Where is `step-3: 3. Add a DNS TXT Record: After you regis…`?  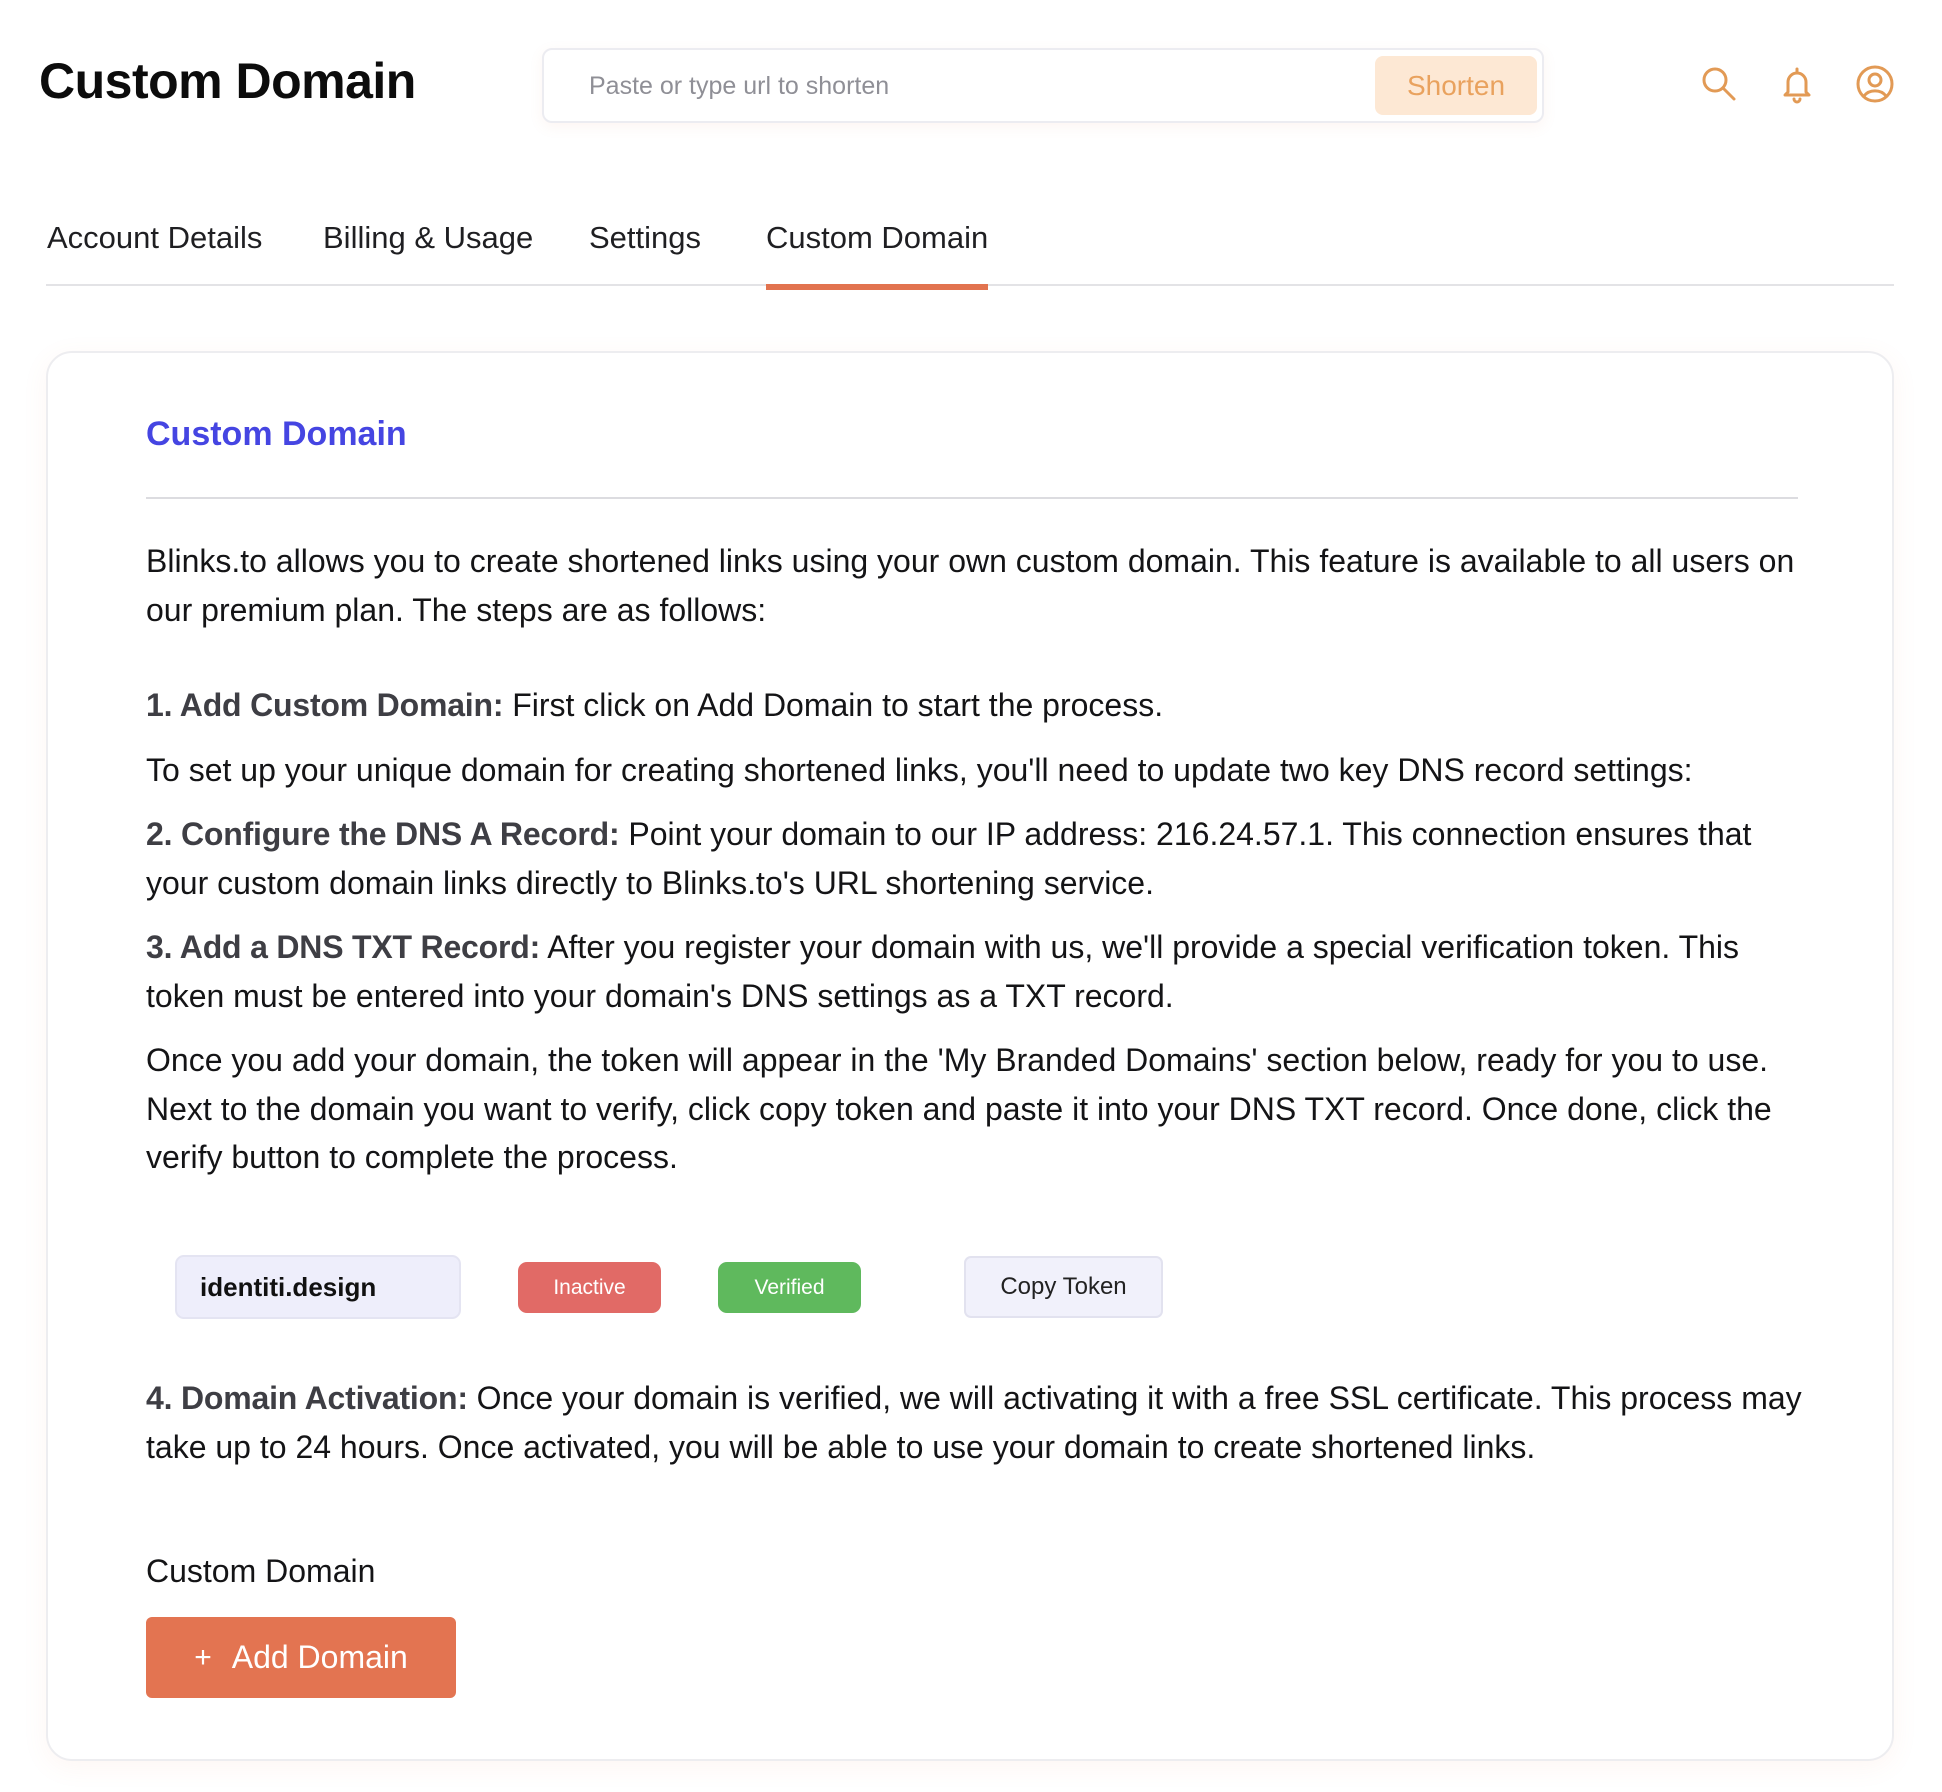
step-3: 3. Add a DNS TXT Record: After you regis… is located at coordinates (977, 971).